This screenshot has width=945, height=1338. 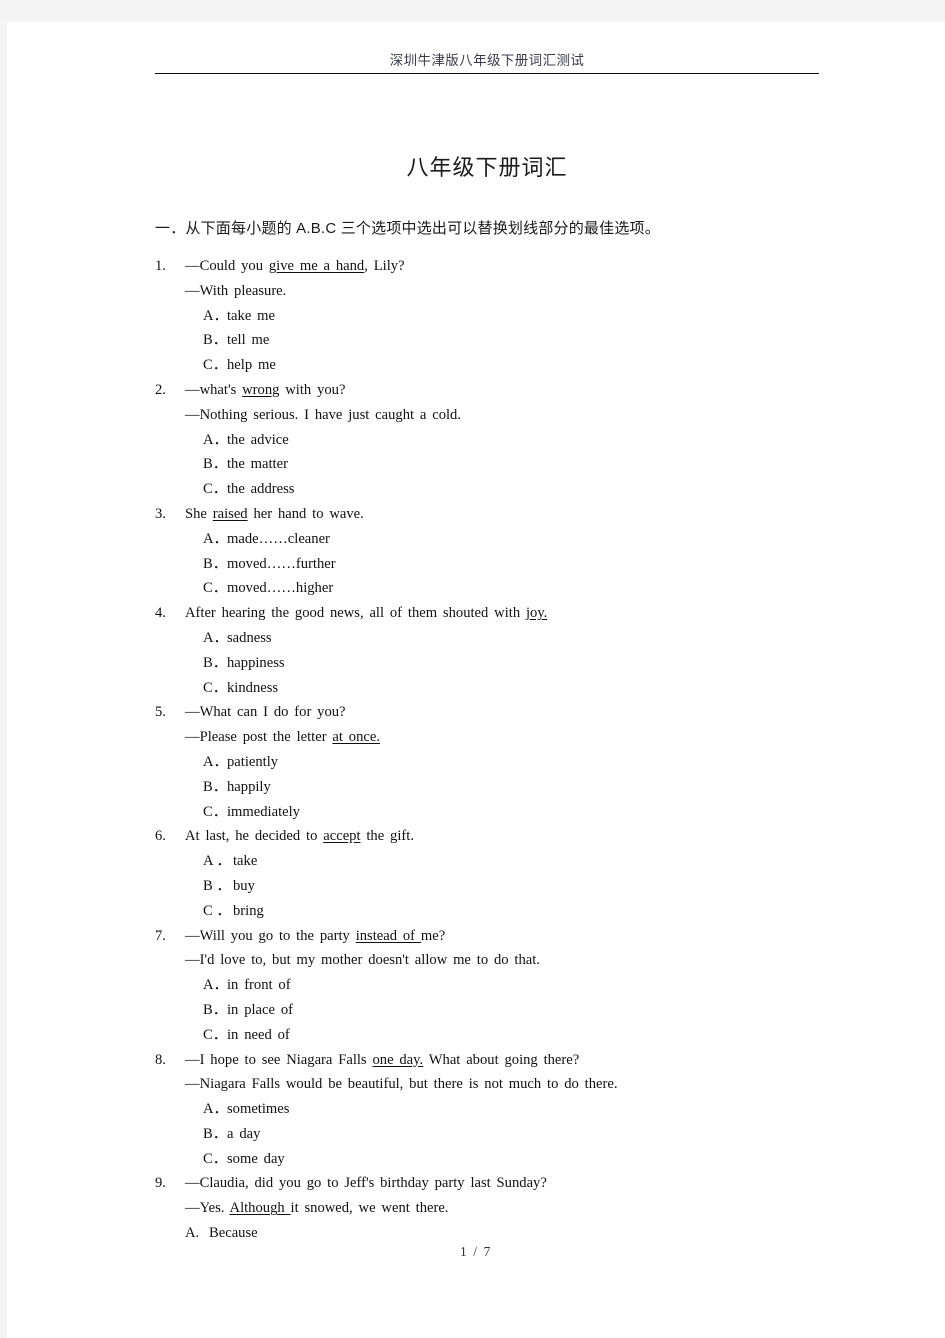 What do you see at coordinates (315, 935) in the screenshot?
I see `question-text: —Will you go to the party instead of me?` at bounding box center [315, 935].